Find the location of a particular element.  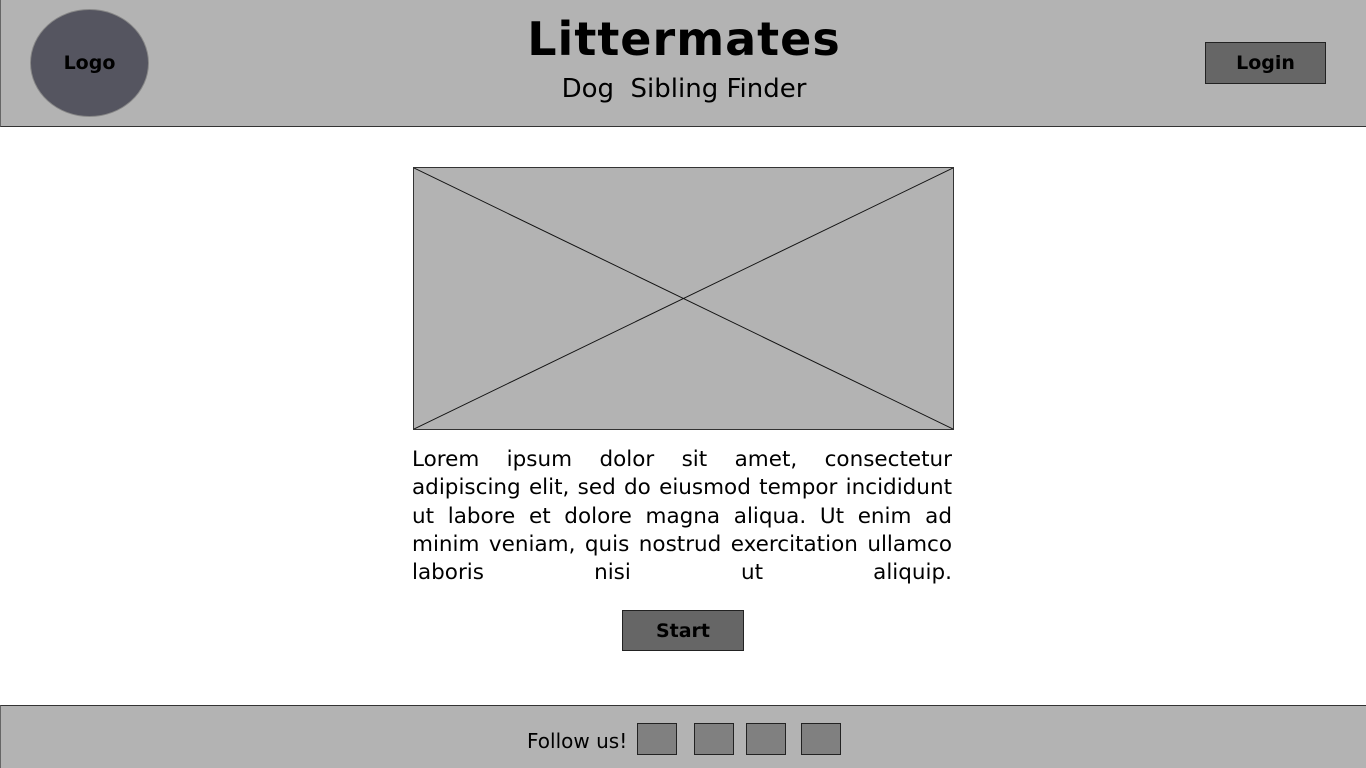

hero-image-placeholder is located at coordinates (683, 298).